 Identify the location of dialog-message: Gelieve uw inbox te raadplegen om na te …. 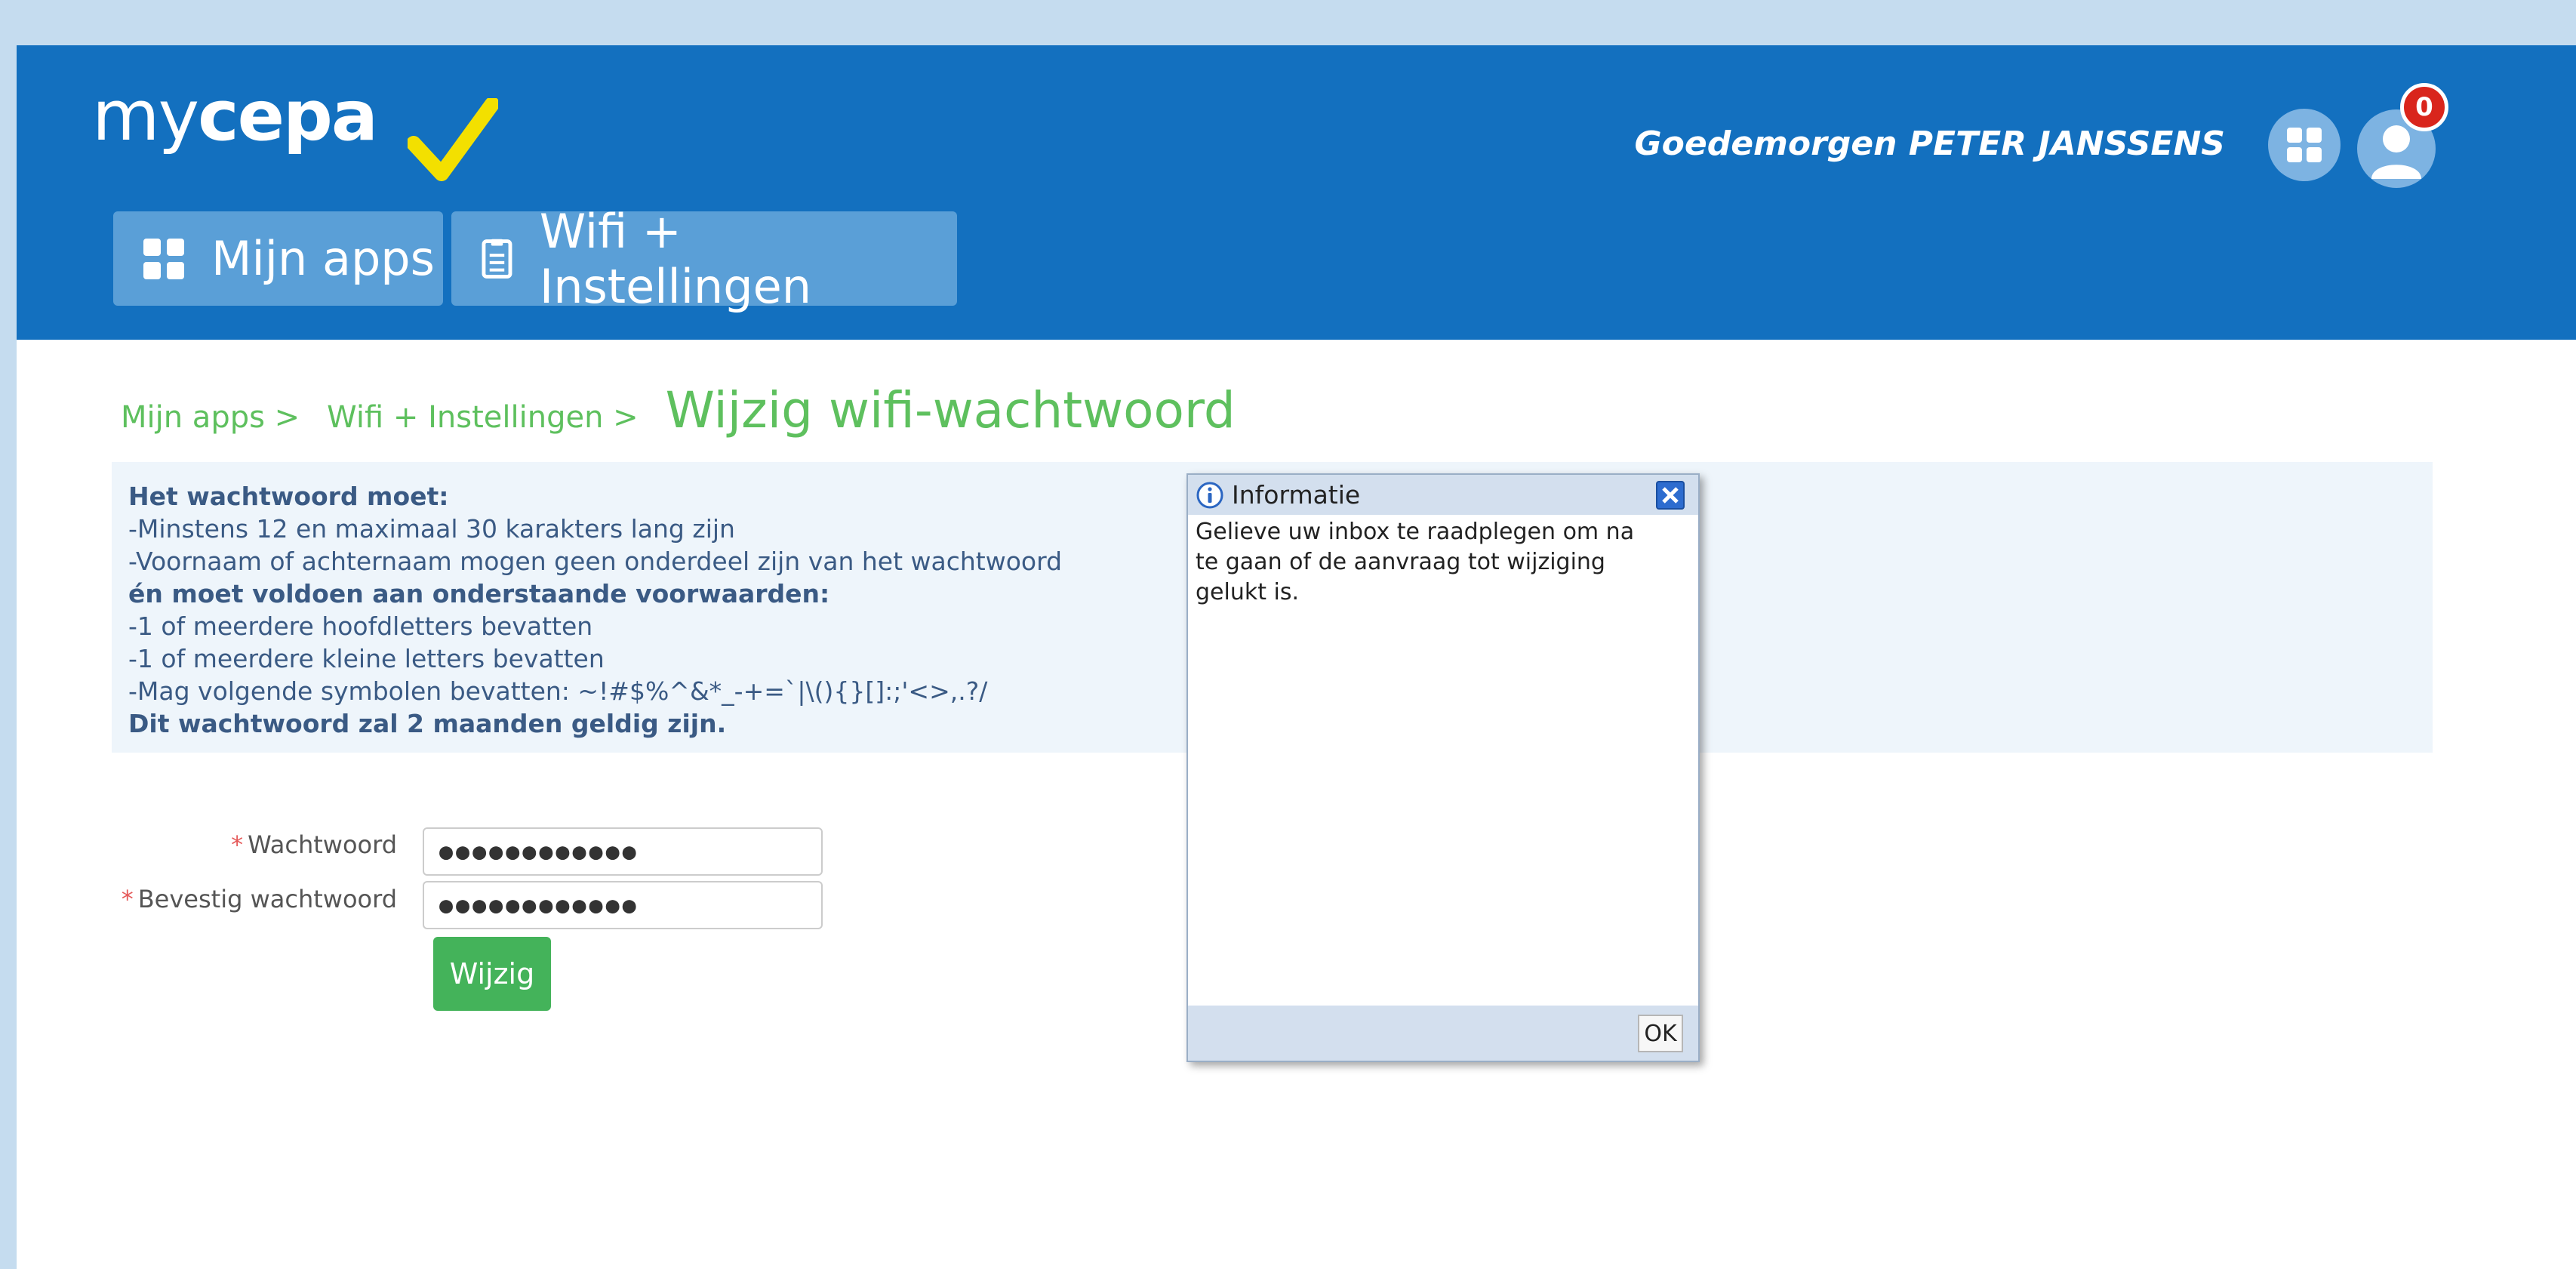
(1415, 562).